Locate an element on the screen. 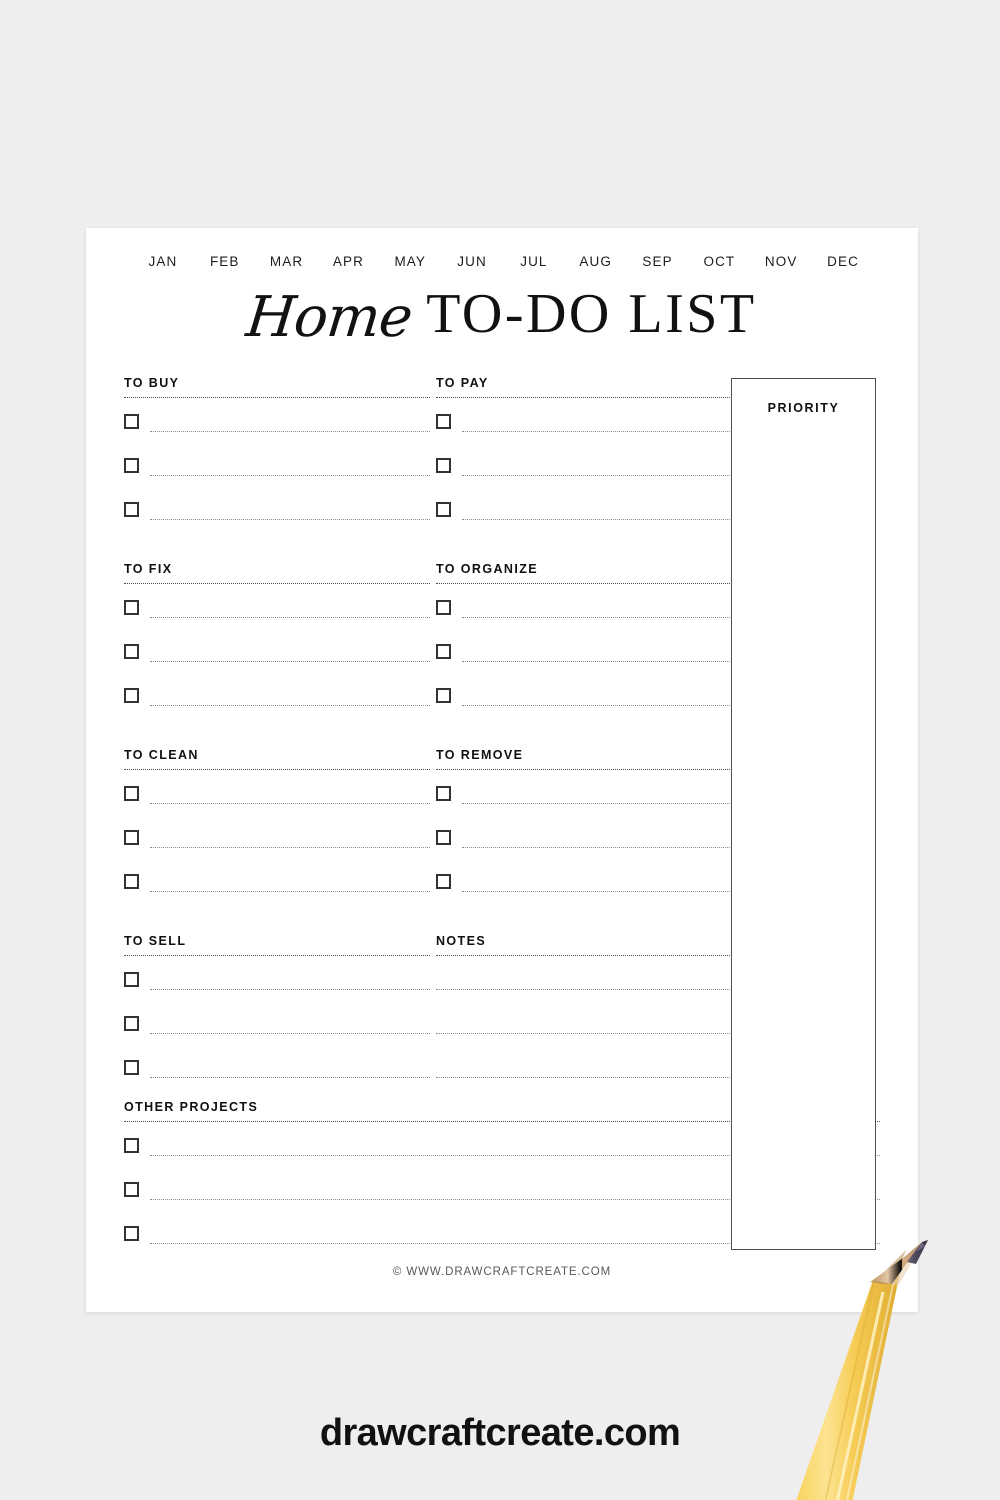 This screenshot has width=1000, height=1500. section-rule-to-buy is located at coordinates (277, 397).